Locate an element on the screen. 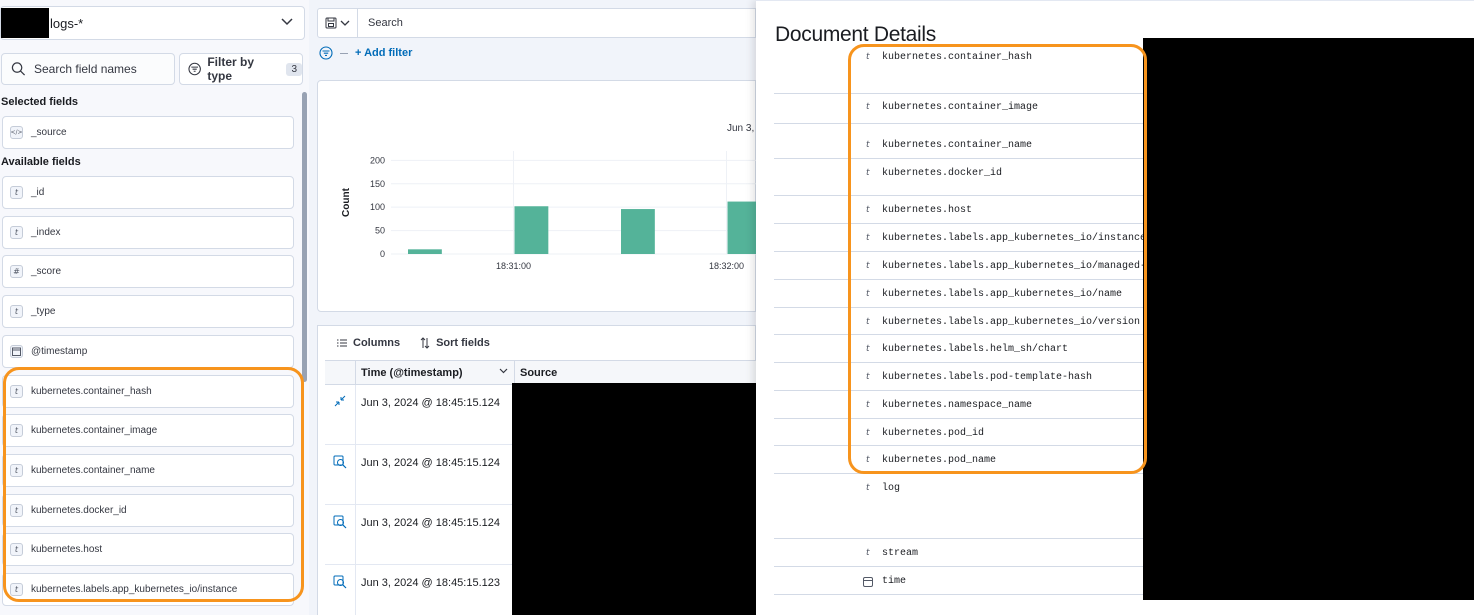 The width and height of the screenshot is (1474, 615). document-field-name: kubernetes.container_hash is located at coordinates (957, 57).